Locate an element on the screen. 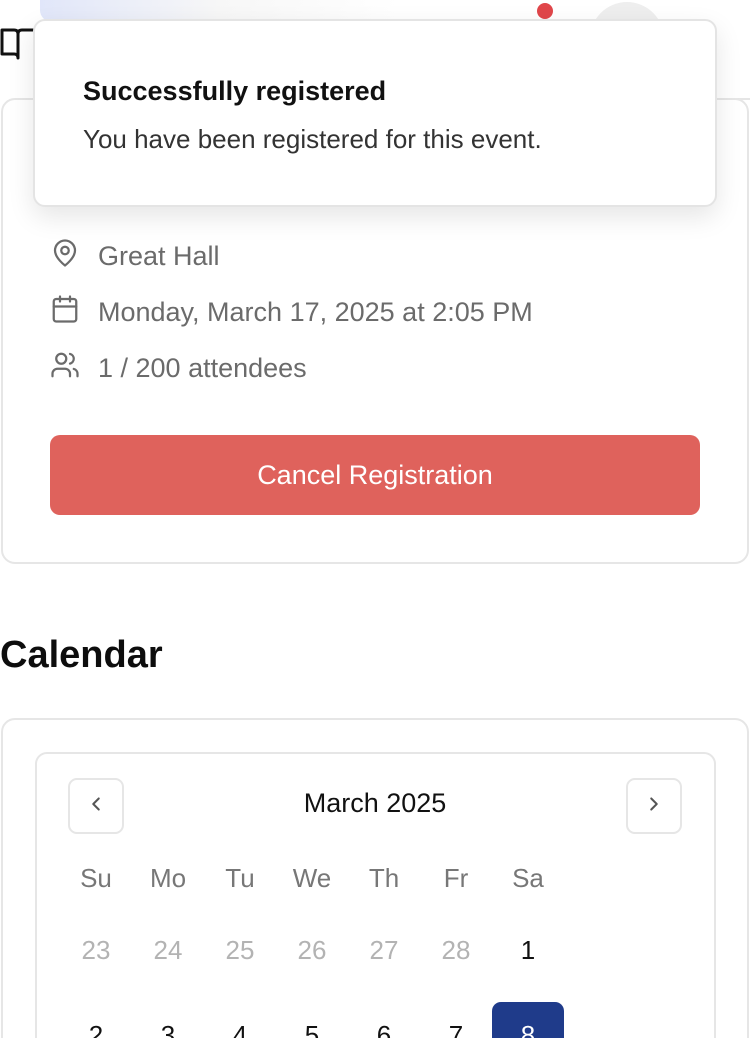 This screenshot has width=750, height=1038. event-attendees: 1 / 200 attendees is located at coordinates (202, 368).